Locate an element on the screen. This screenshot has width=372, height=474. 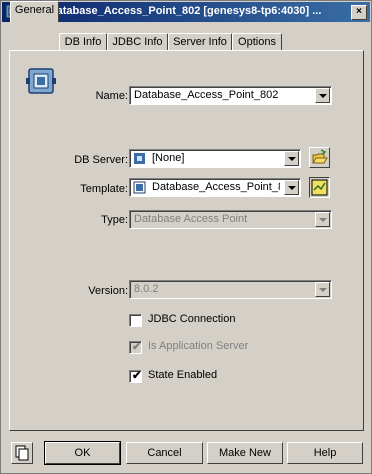
tab-options-label: Options is located at coordinates (257, 42).